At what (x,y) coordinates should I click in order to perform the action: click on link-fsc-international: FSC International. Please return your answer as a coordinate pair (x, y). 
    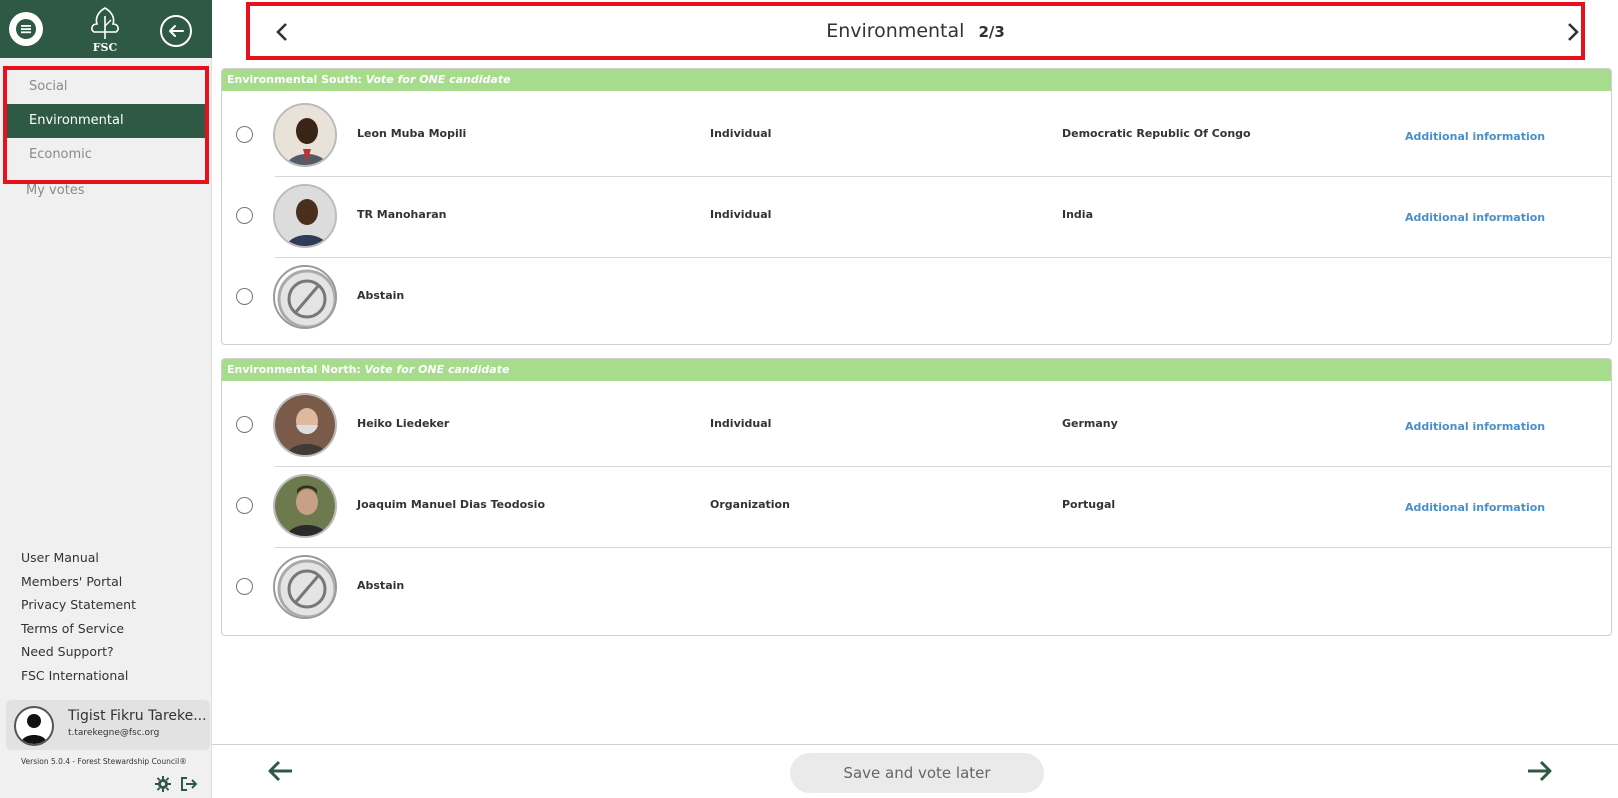
    Looking at the image, I should click on (78, 680).